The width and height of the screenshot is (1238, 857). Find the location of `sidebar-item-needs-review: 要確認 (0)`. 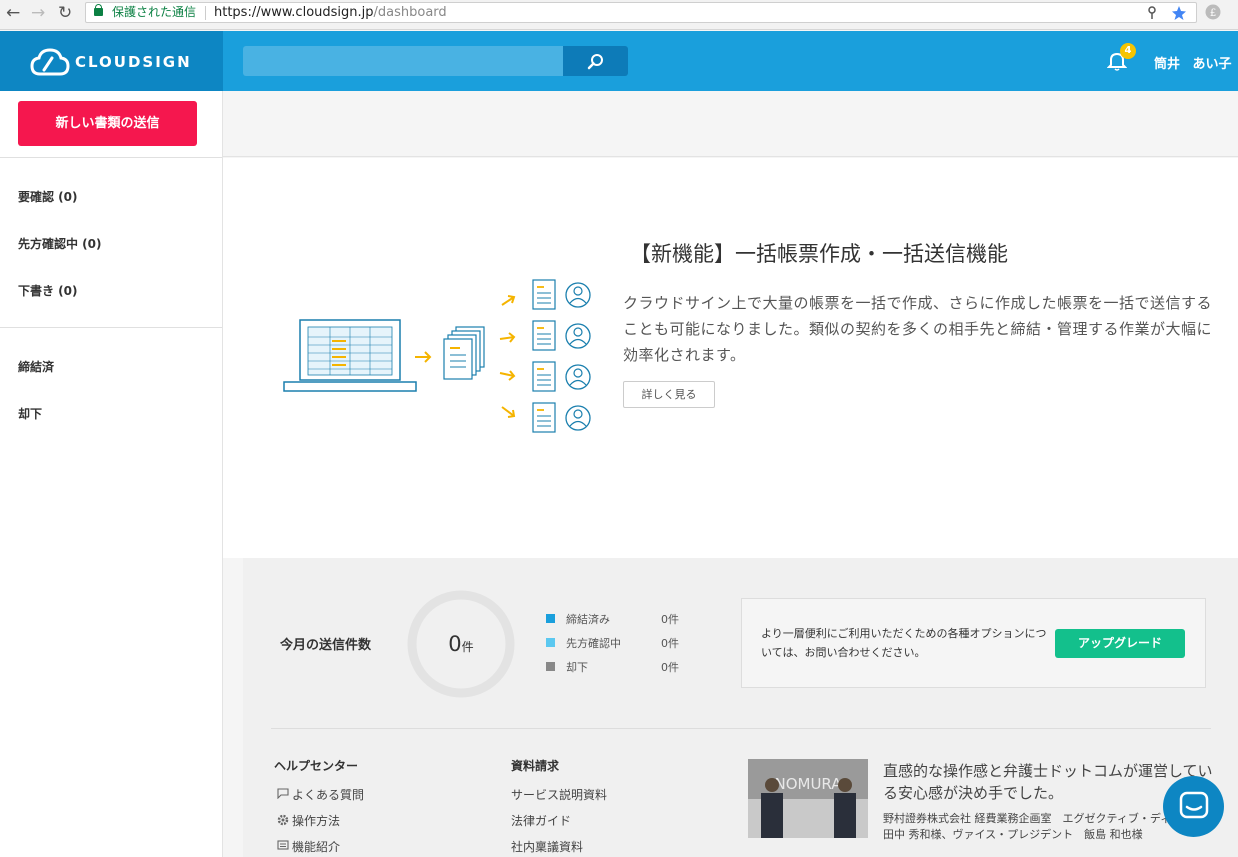

sidebar-item-needs-review: 要確認 (0) is located at coordinates (48, 196).